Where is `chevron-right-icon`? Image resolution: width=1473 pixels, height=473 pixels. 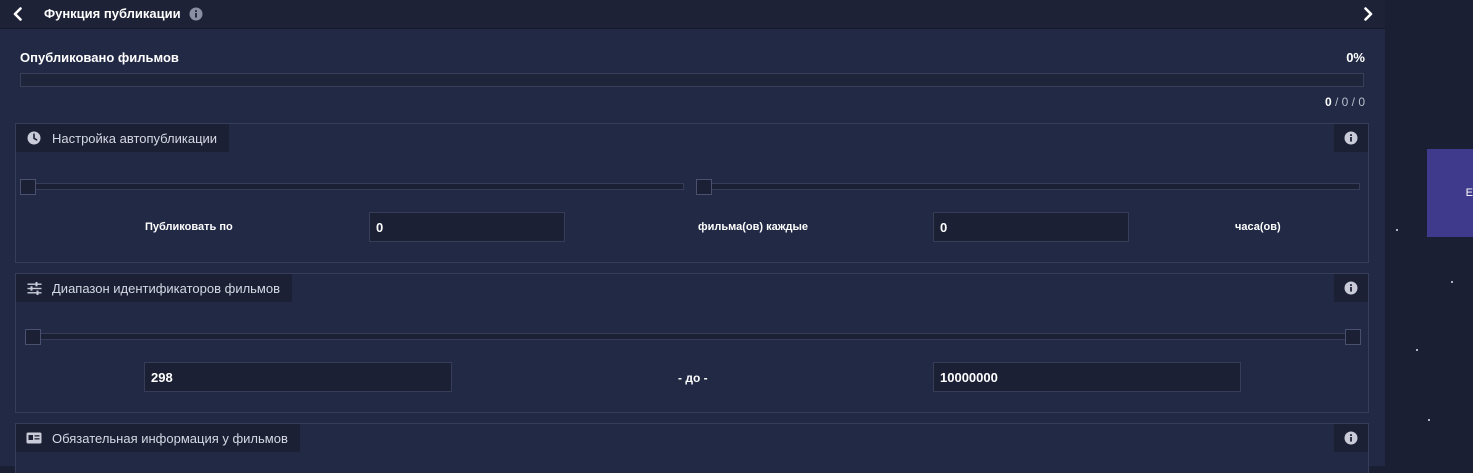
chevron-right-icon is located at coordinates (1368, 14).